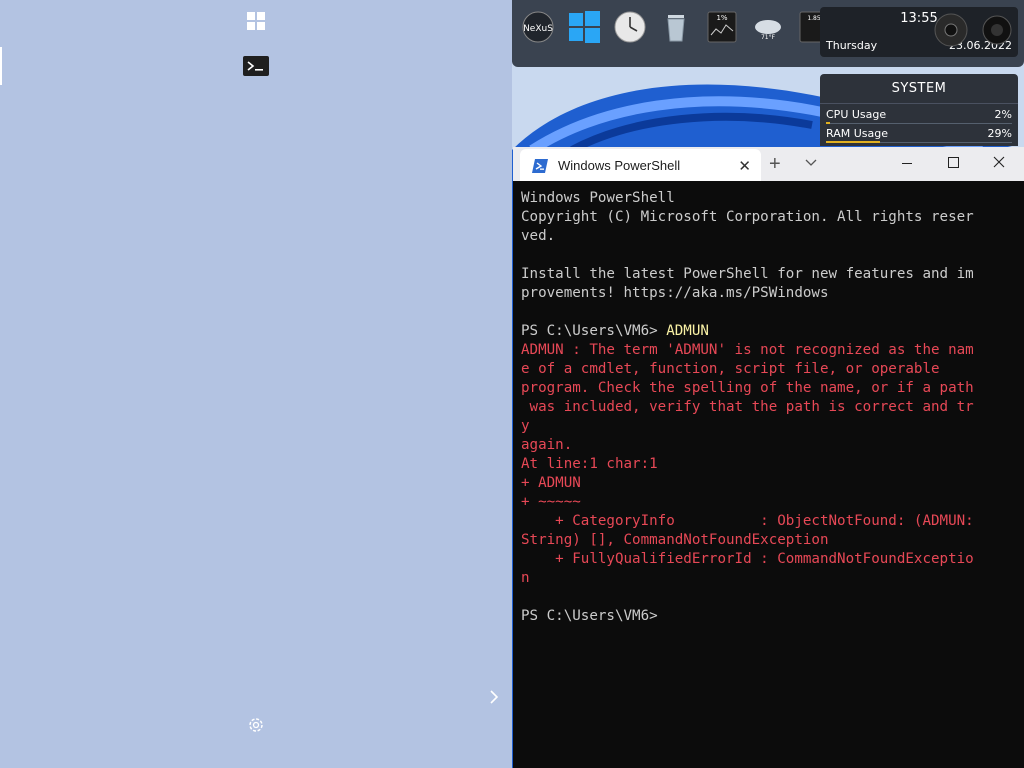 The height and width of the screenshot is (768, 1024). I want to click on terminal-line: again., so click(547, 445).